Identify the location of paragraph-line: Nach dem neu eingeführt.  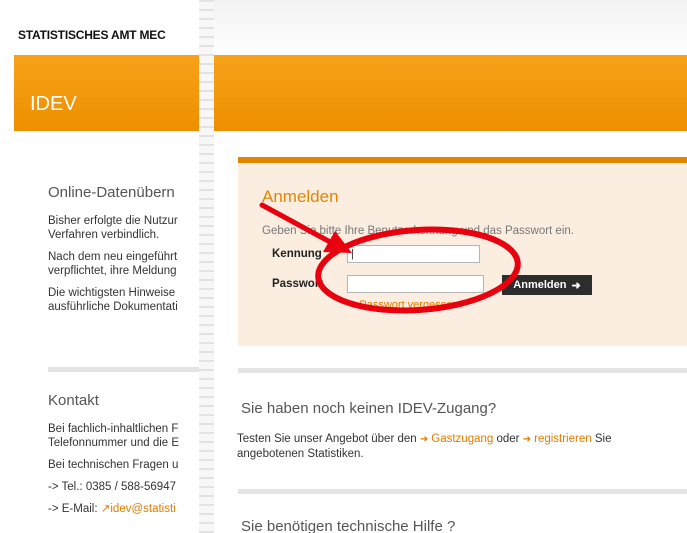
(113, 257).